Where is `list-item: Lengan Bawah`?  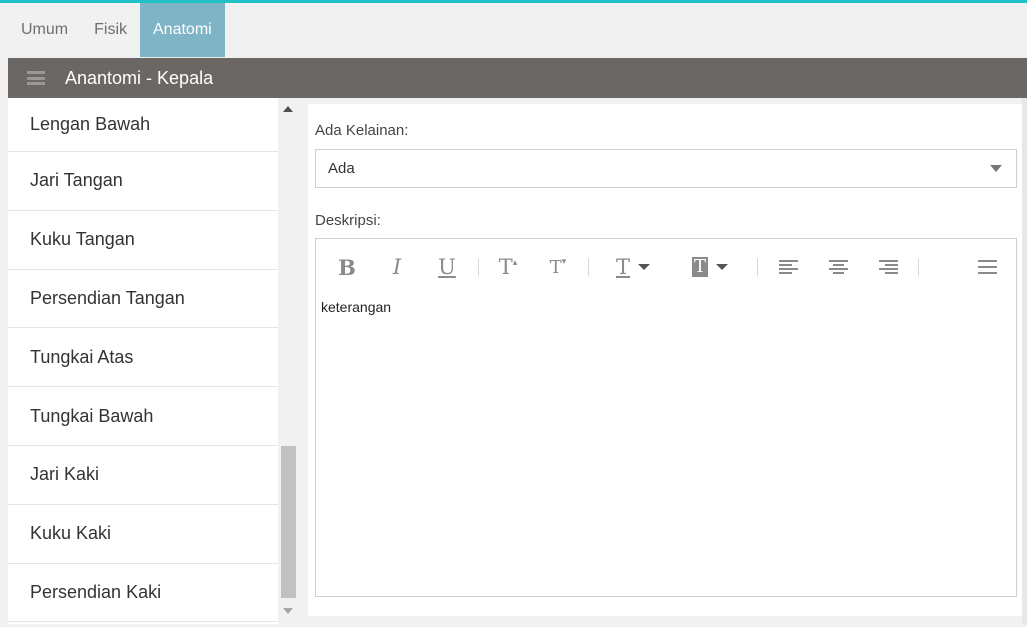
list-item: Lengan Bawah is located at coordinates (143, 125).